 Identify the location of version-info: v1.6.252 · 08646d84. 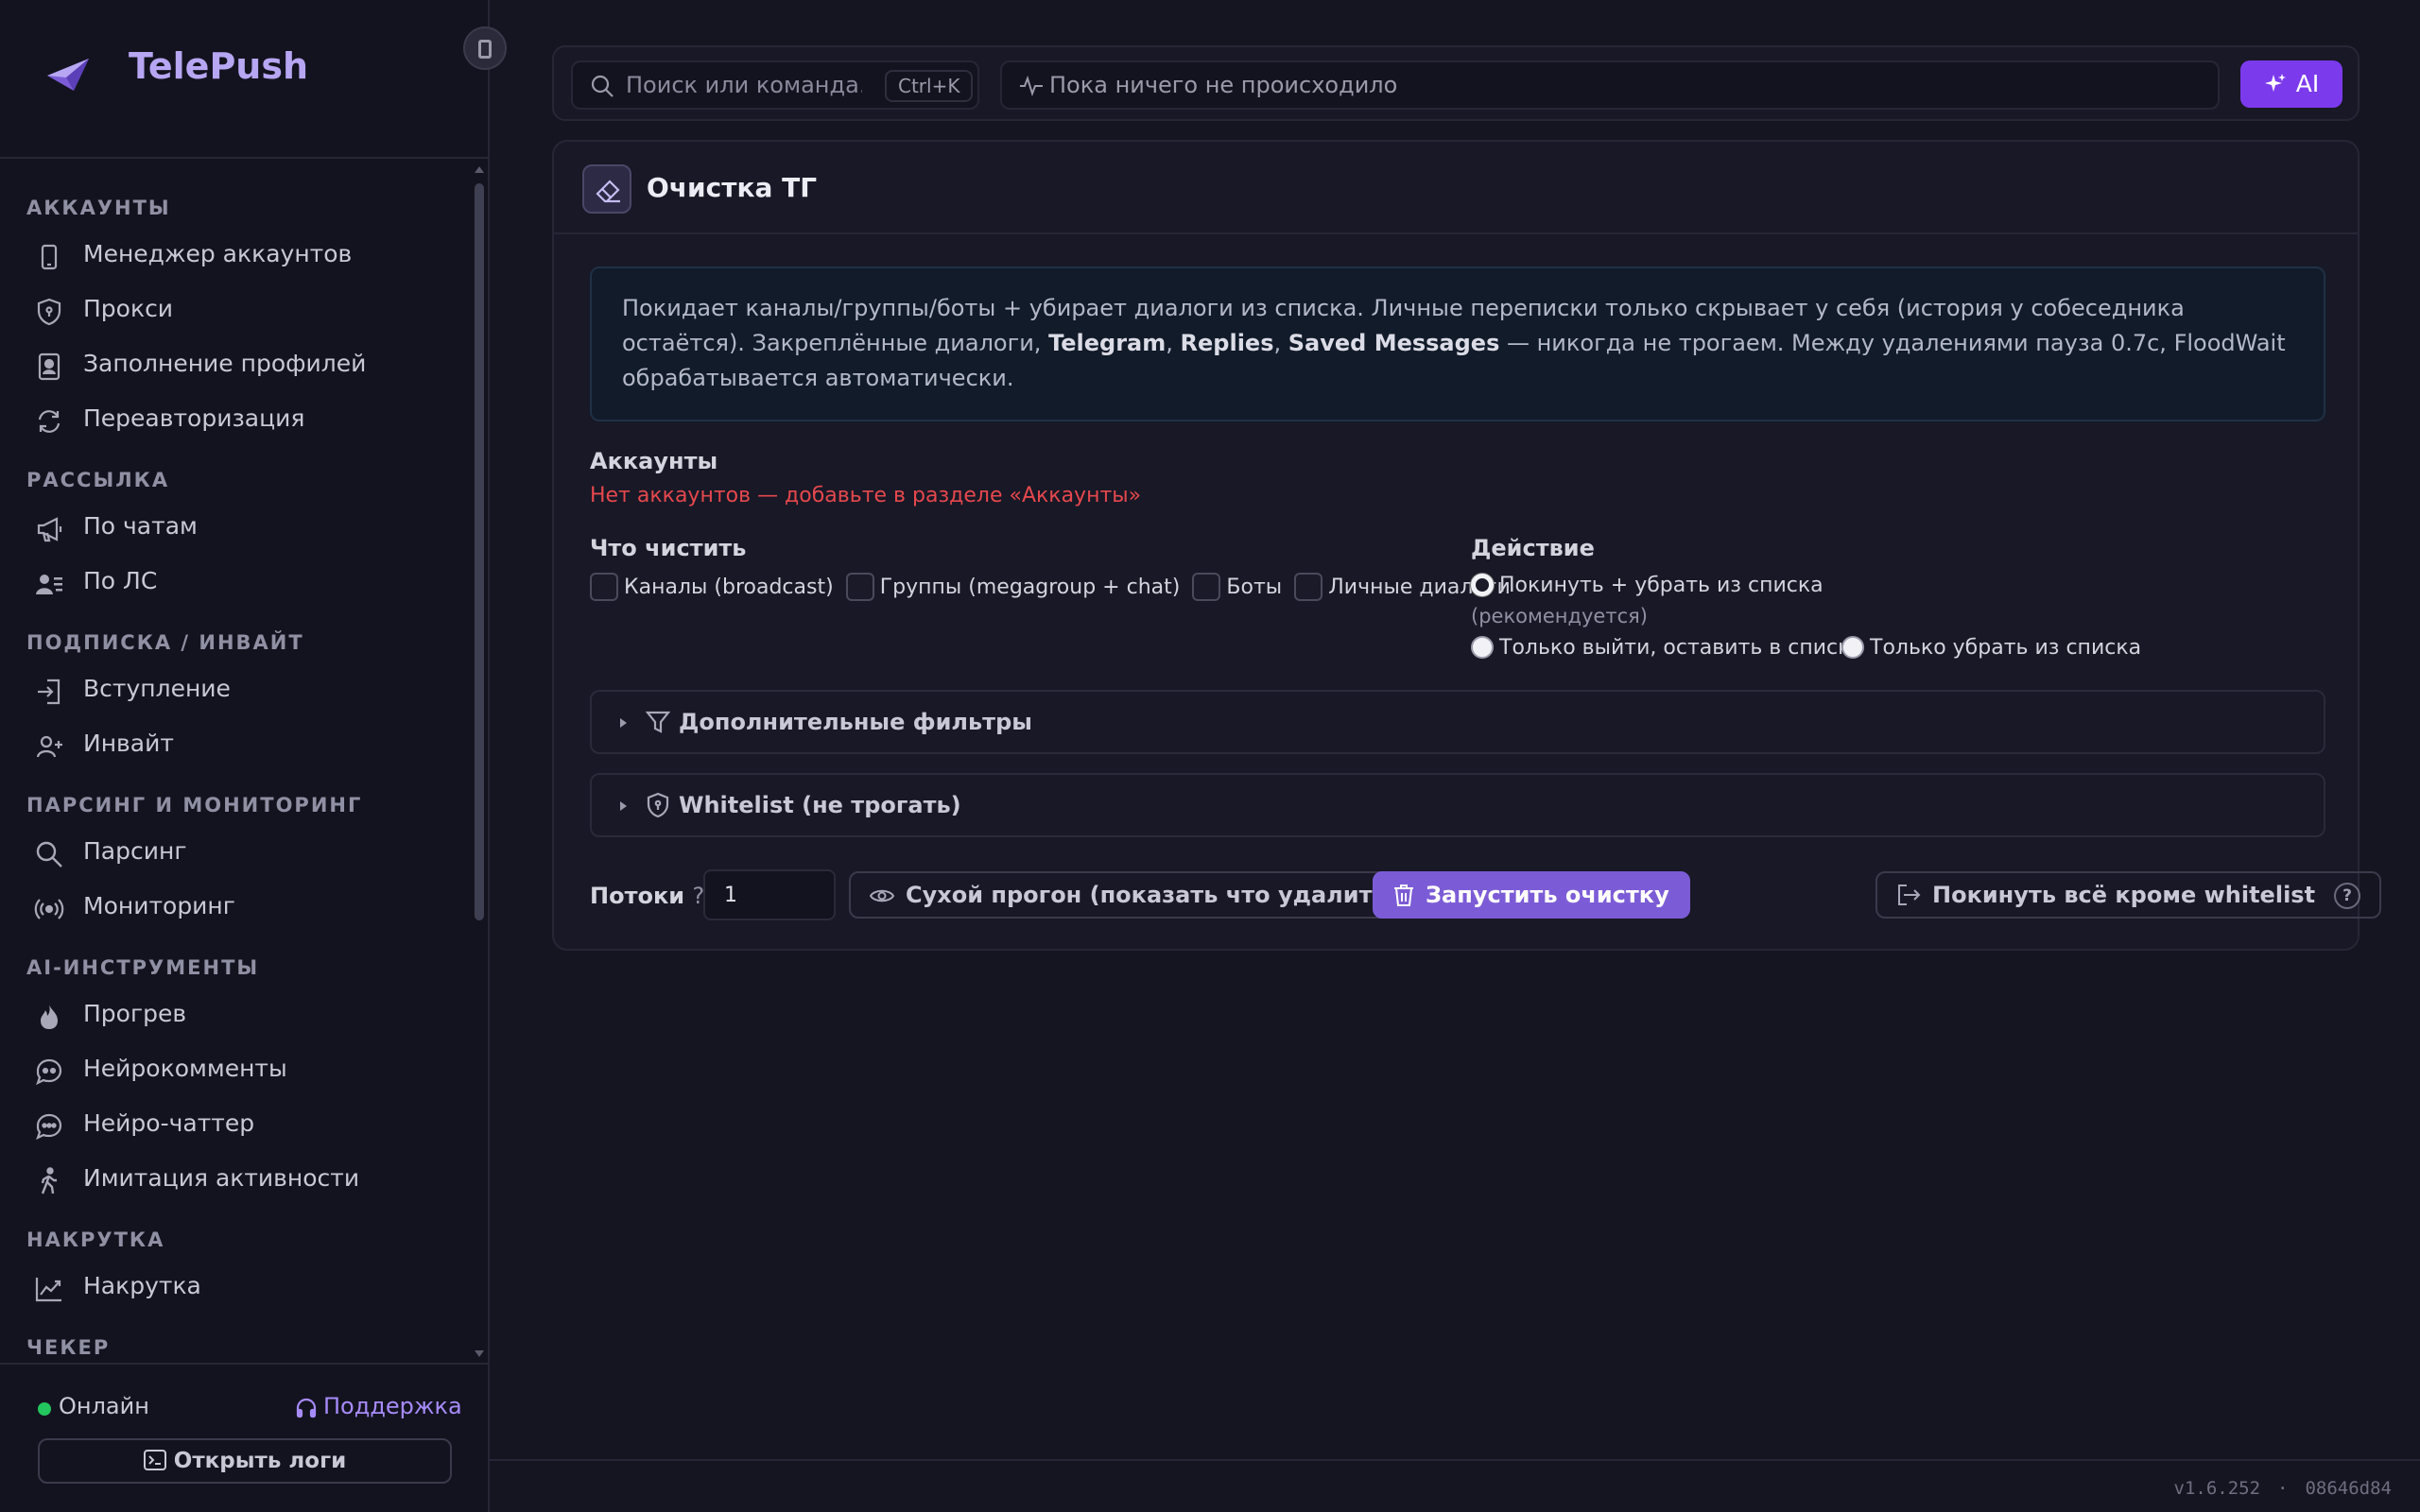
(2283, 1488).